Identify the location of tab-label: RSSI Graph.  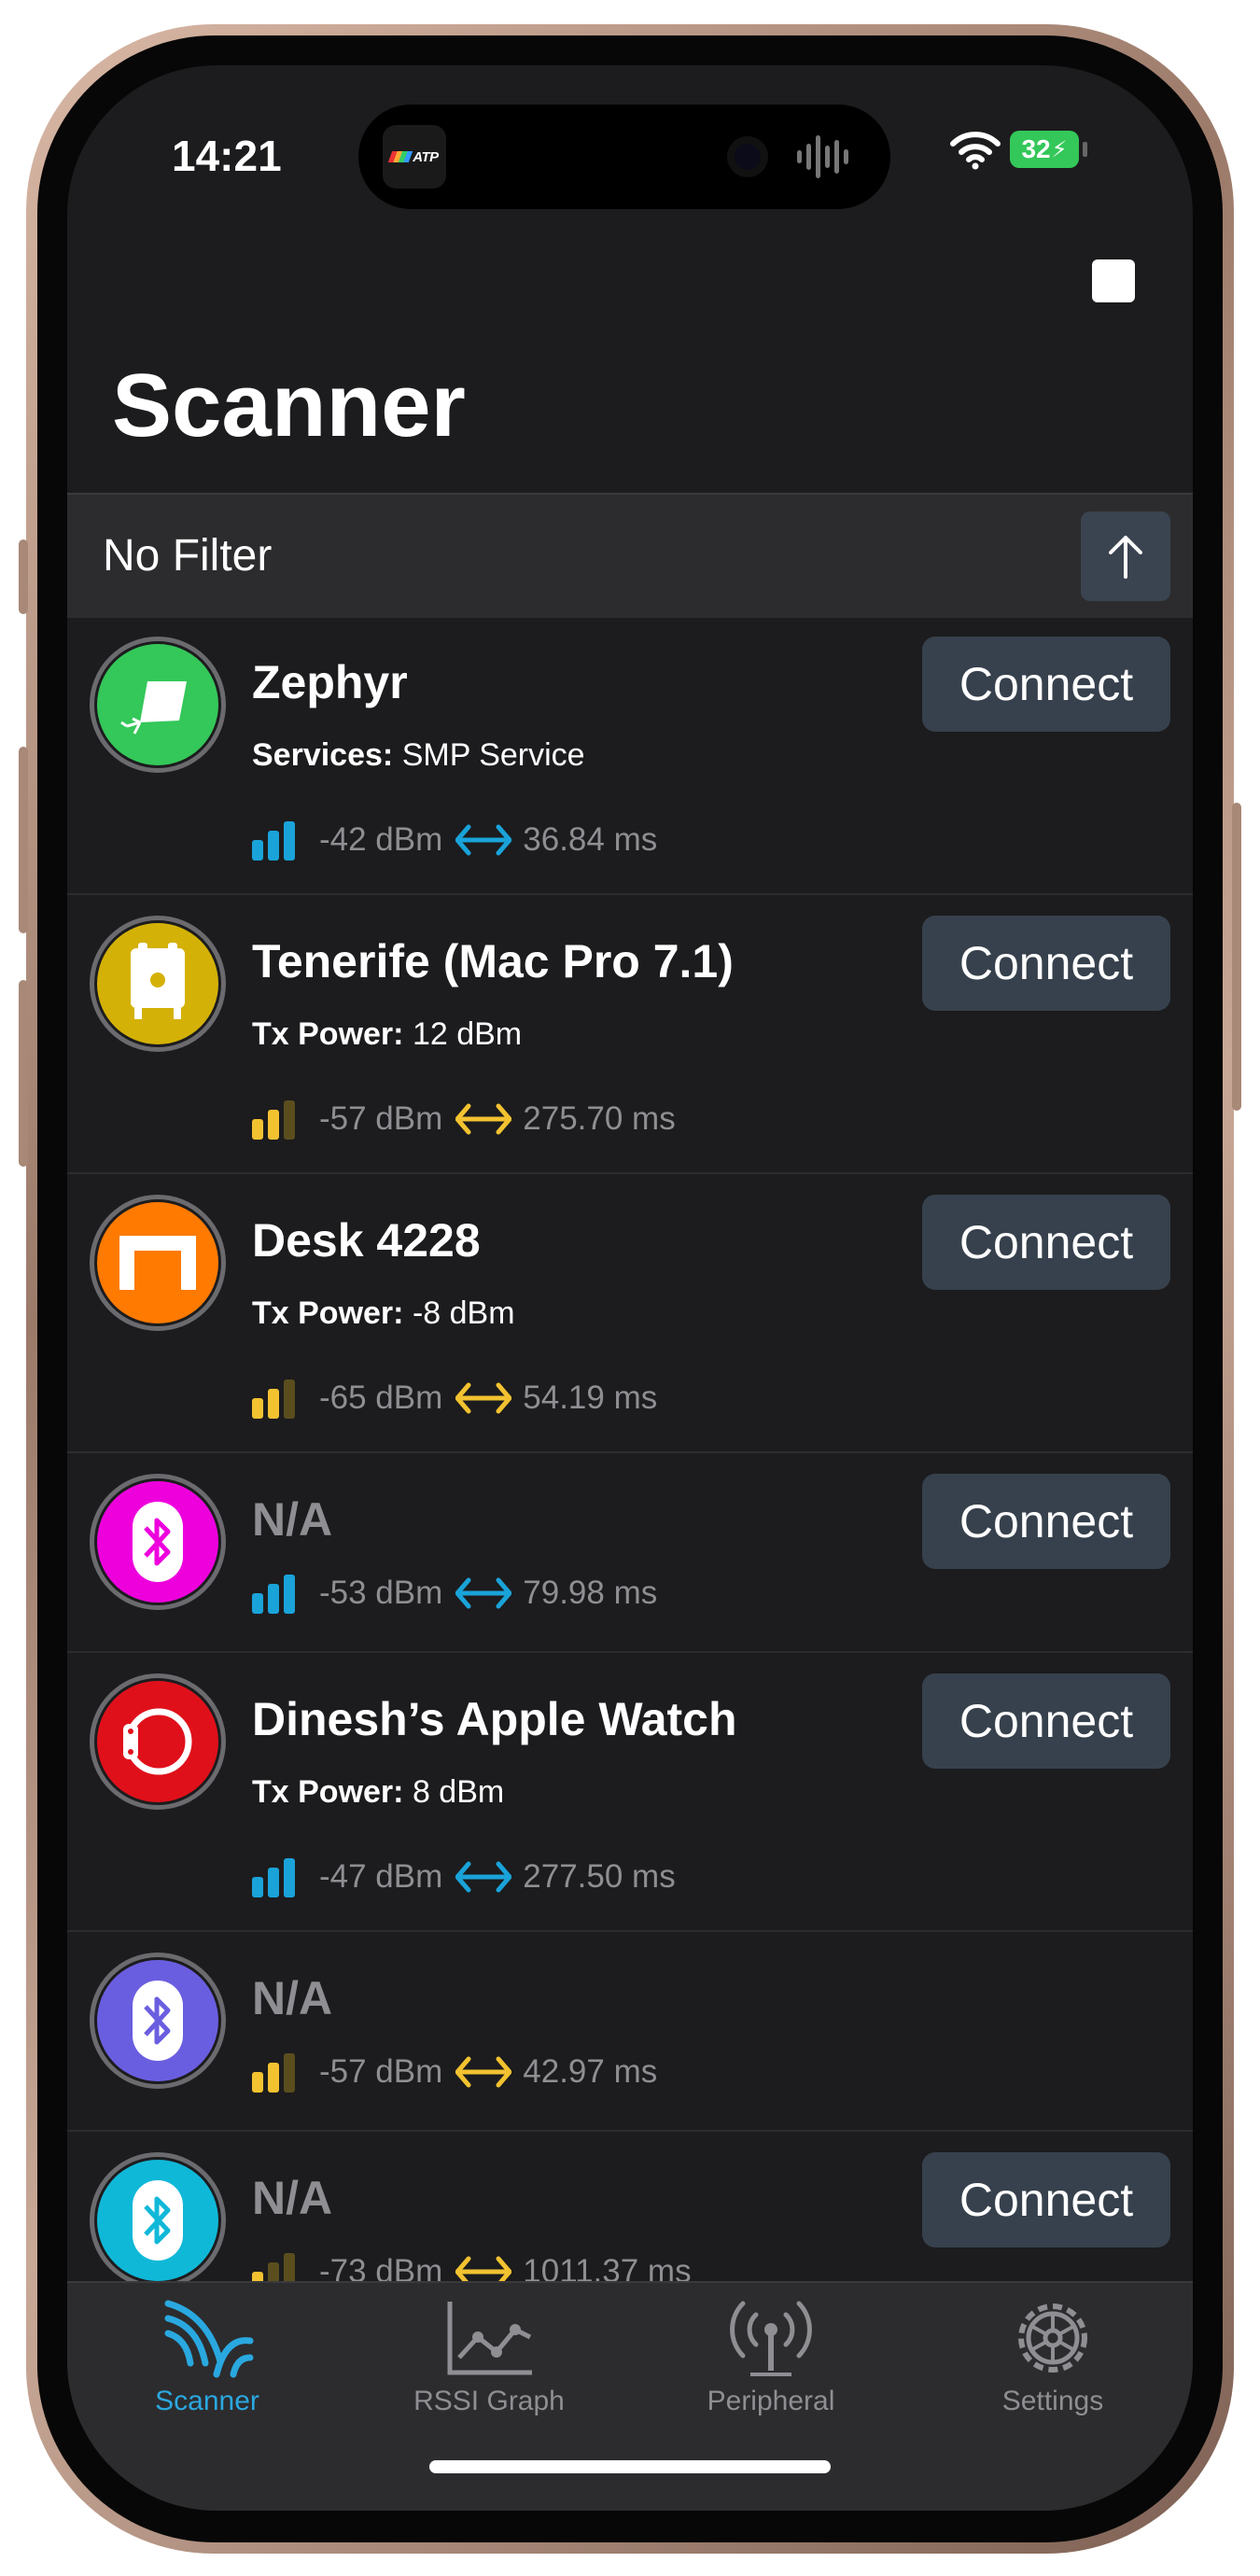
(489, 2401).